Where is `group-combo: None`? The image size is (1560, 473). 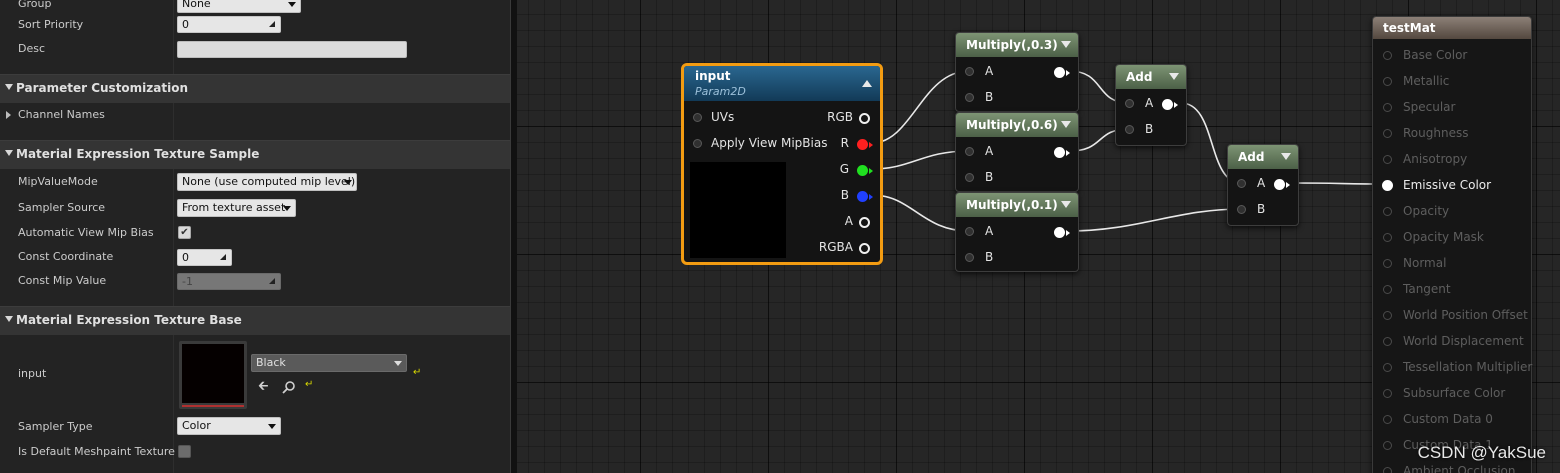 group-combo: None is located at coordinates (239, 6).